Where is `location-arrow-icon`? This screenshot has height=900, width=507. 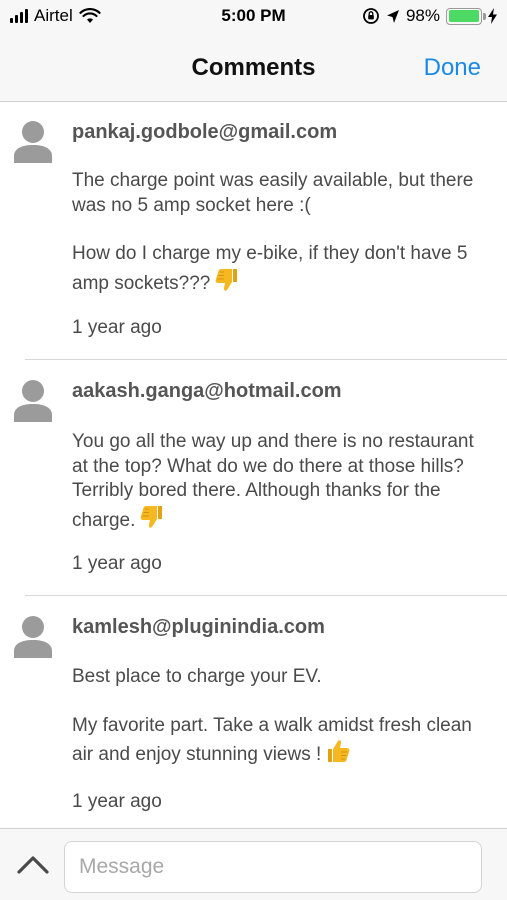 location-arrow-icon is located at coordinates (392, 16).